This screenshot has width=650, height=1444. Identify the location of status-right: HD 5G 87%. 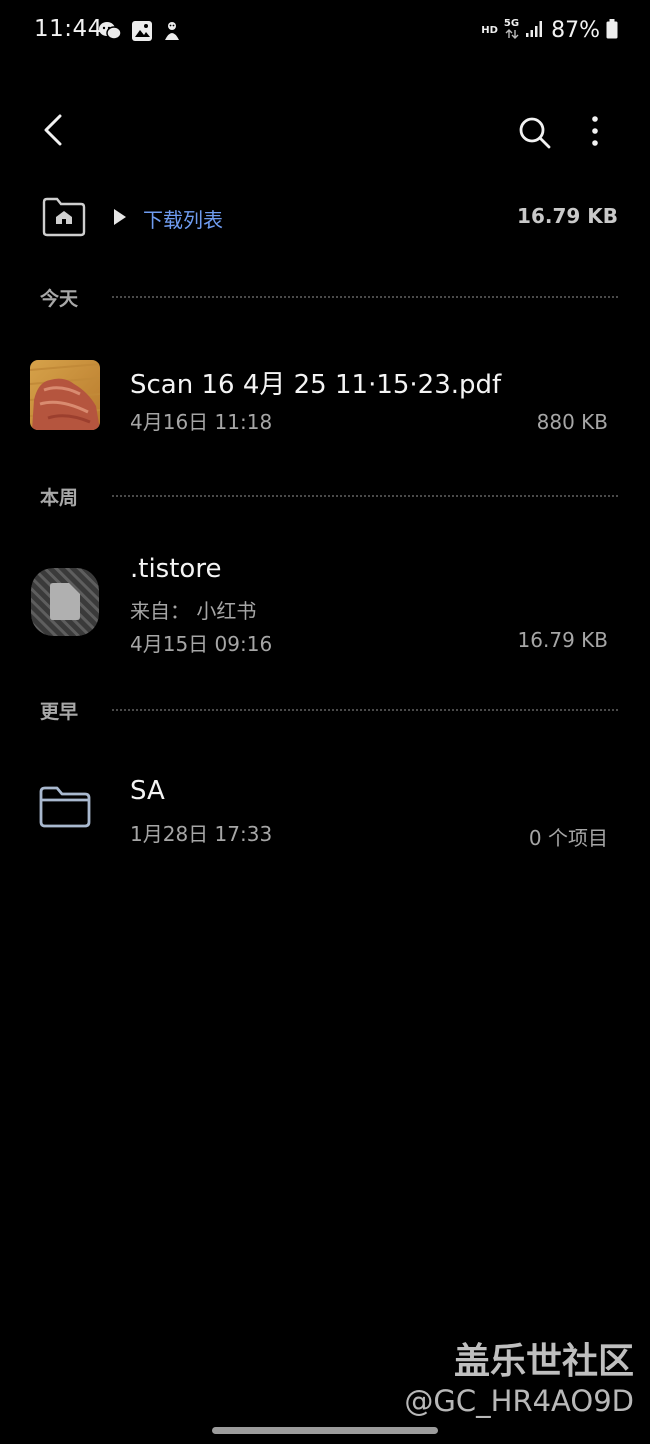
(549, 30).